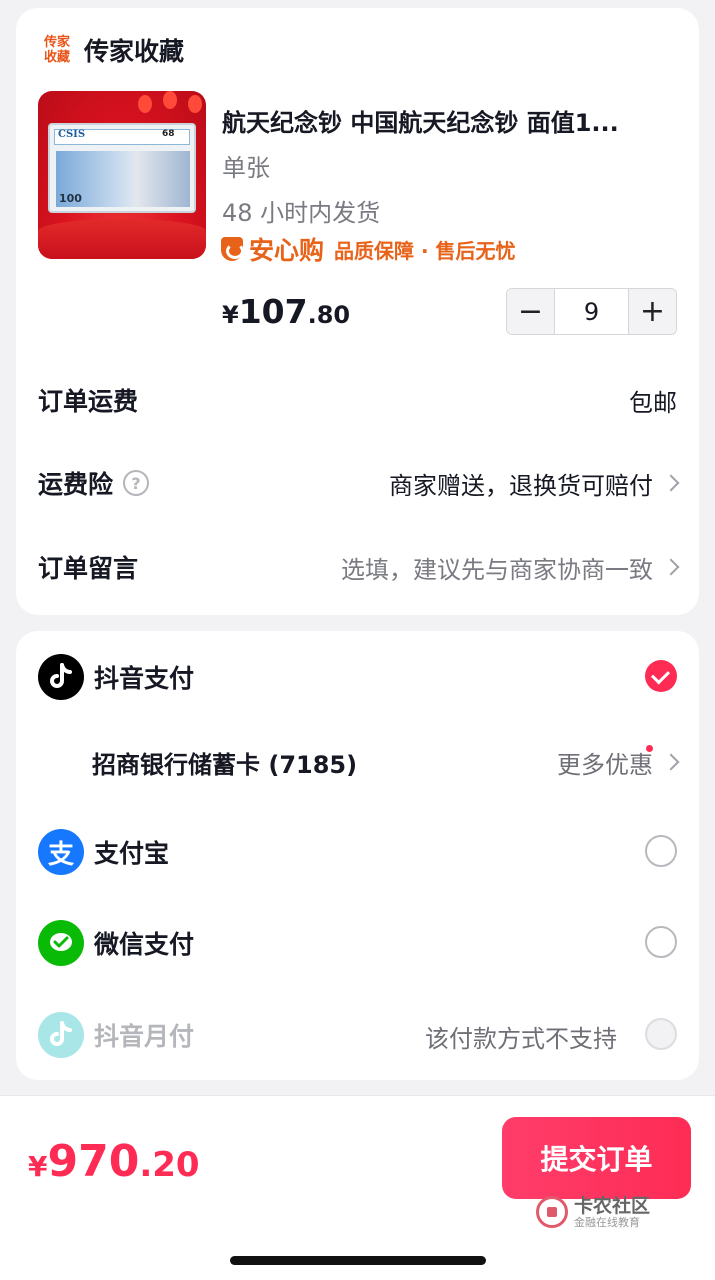  I want to click on alipay-icon: 支, so click(61, 852).